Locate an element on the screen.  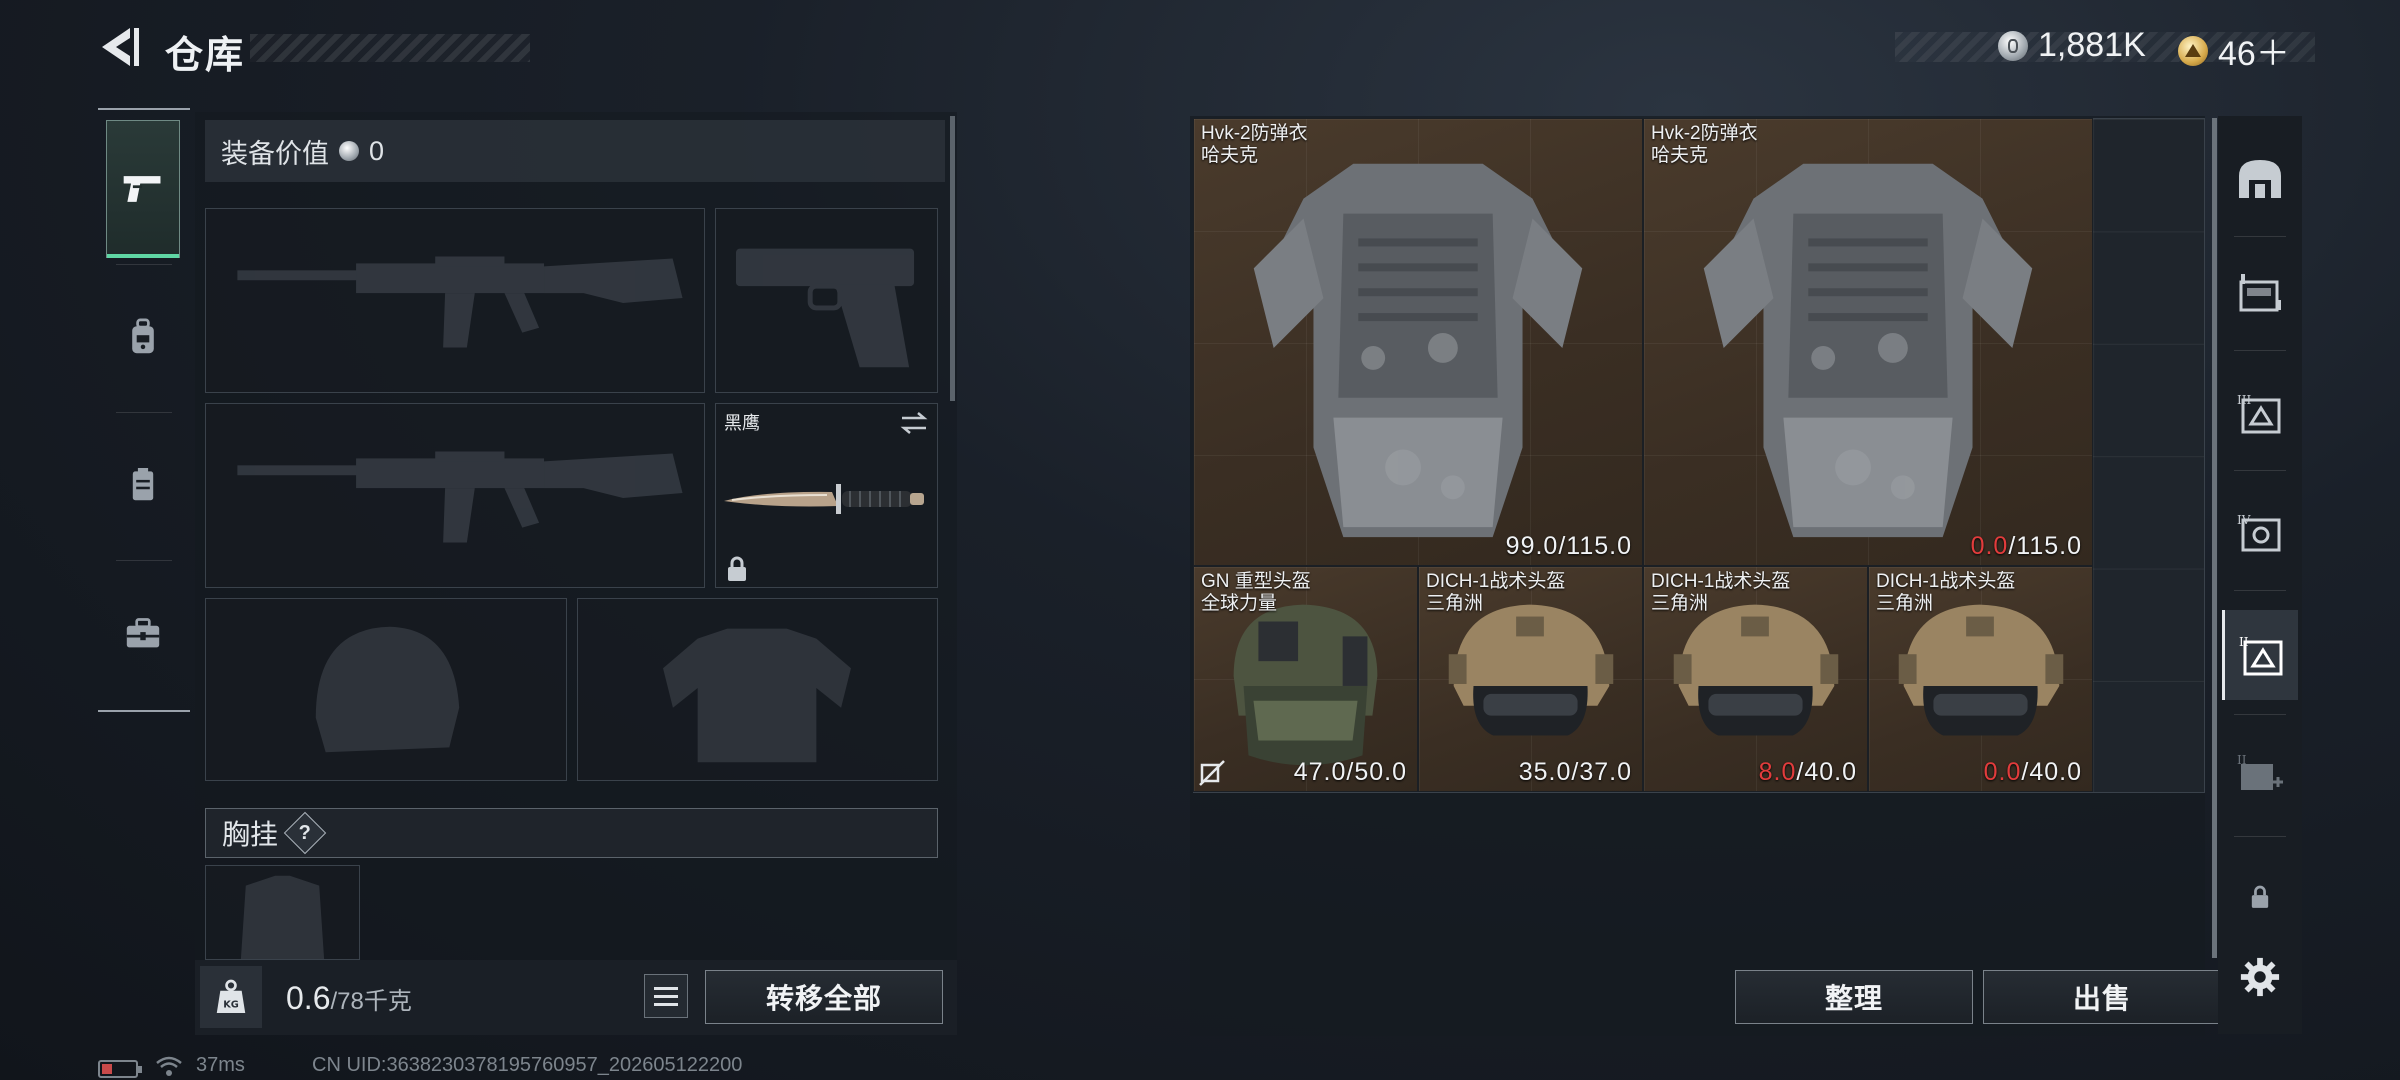
storage-item-helmet: DICH-1战术头盔 三角洲 0.0/40.0 is located at coordinates (1980, 679).